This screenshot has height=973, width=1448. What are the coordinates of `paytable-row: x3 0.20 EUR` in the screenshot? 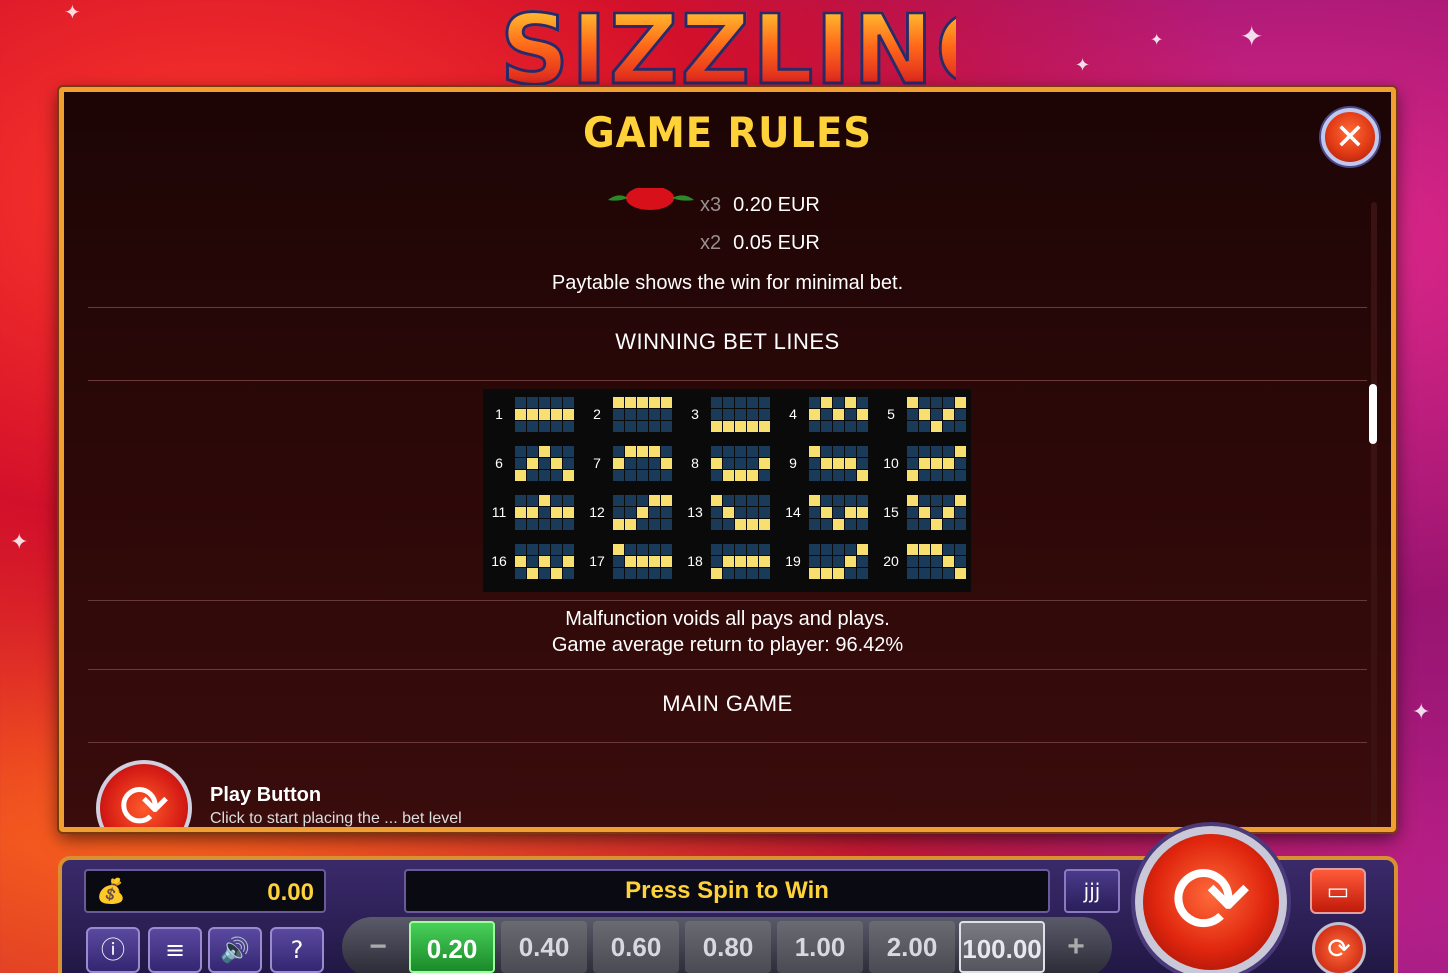 It's located at (760, 205).